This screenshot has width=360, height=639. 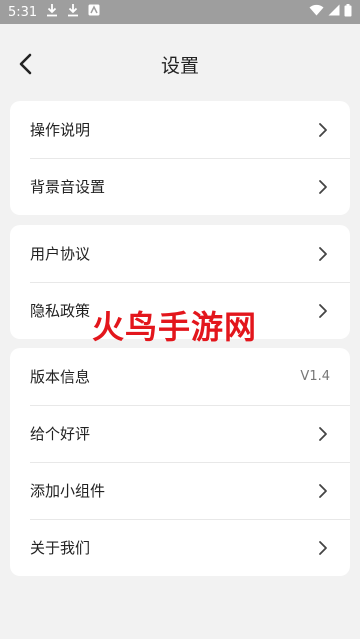 I want to click on settings-item-label: 给个好评, so click(x=60, y=434).